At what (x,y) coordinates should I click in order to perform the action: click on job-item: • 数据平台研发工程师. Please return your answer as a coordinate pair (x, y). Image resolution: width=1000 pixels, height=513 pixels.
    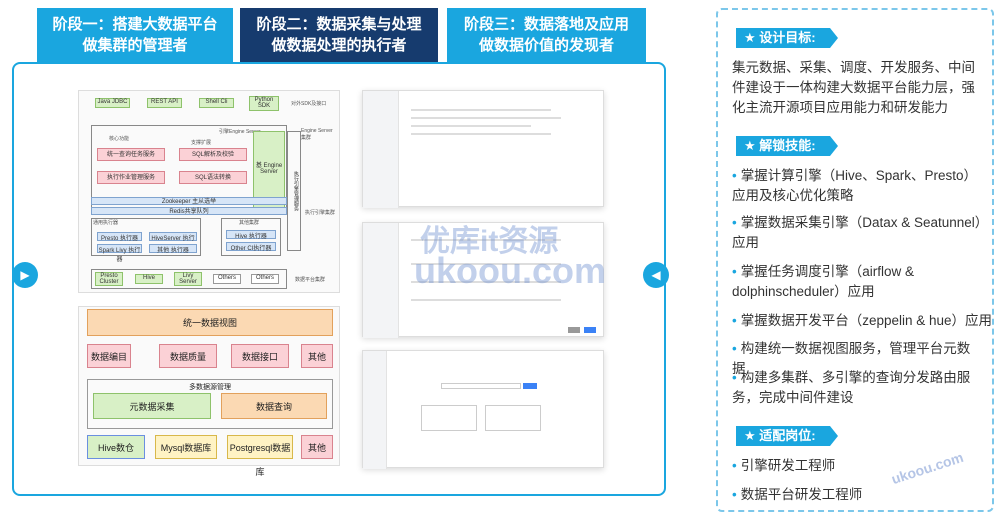
    Looking at the image, I should click on (852, 495).